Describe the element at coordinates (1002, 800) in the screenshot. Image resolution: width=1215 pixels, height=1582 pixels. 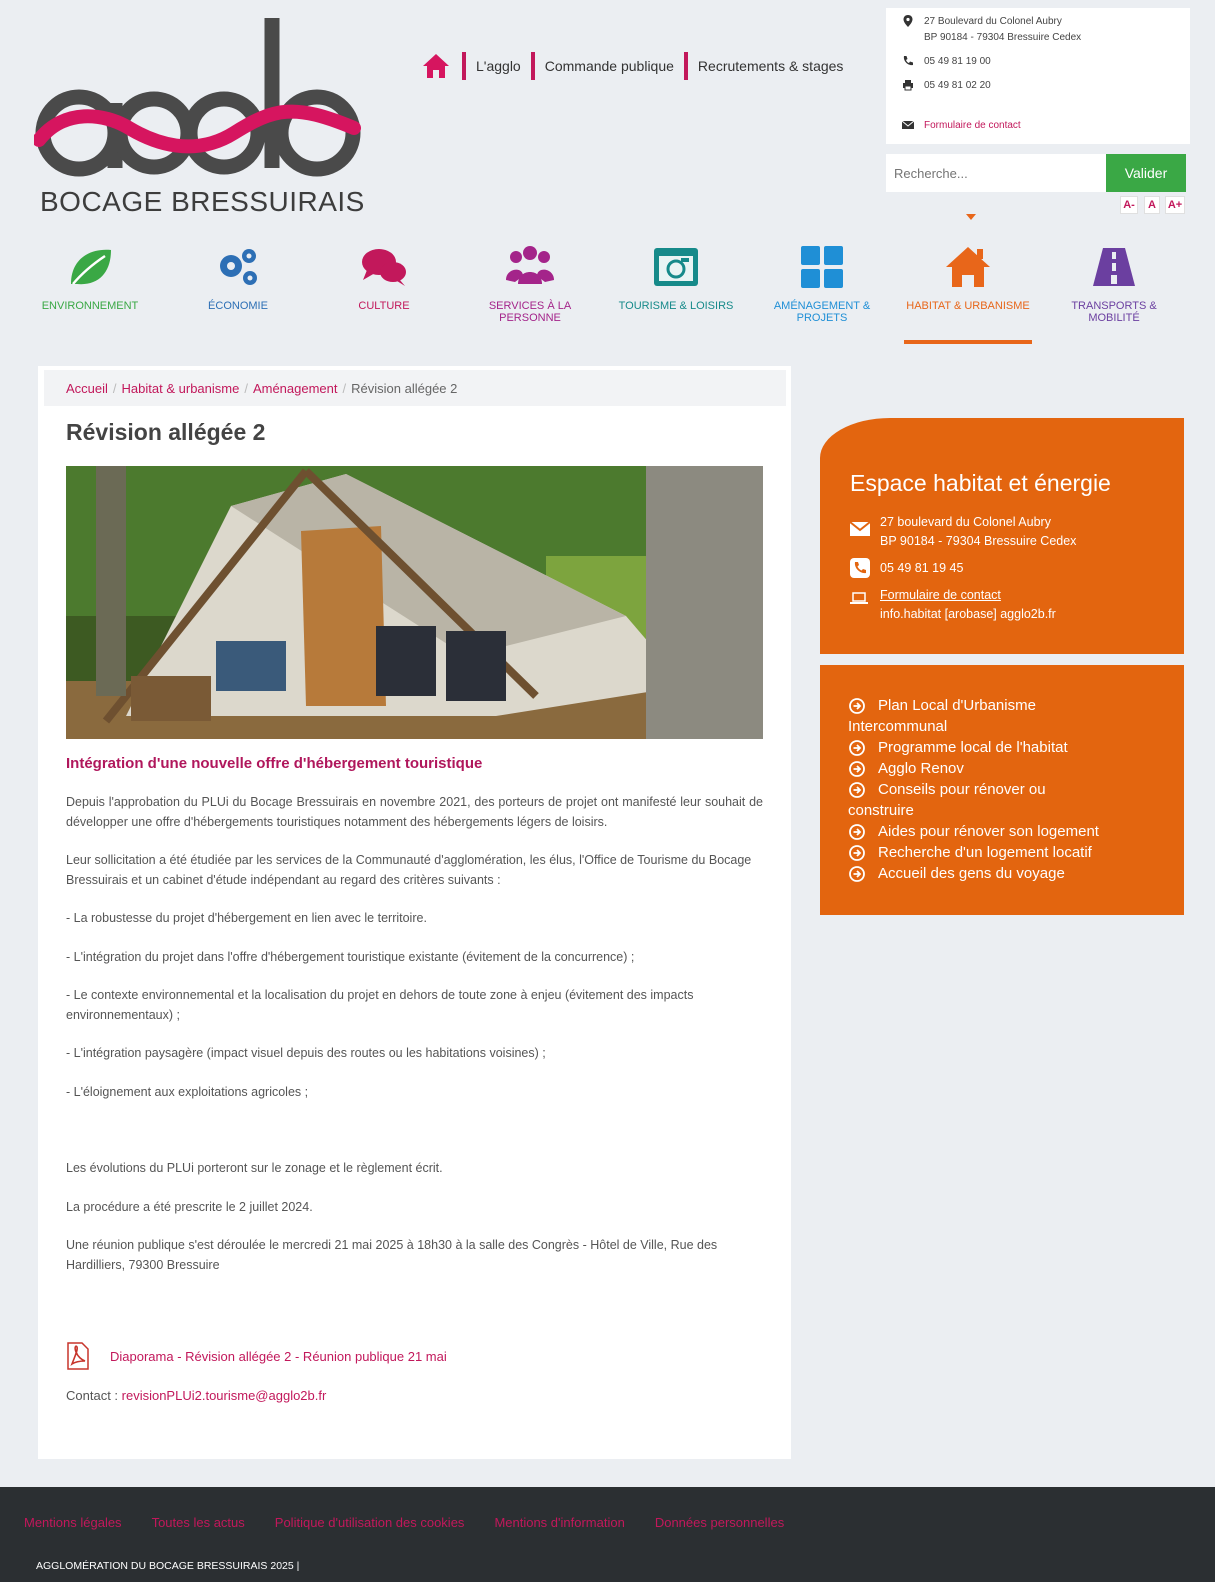
I see `sidelink-conseils: Conseils pour rénover ou construire` at that location.